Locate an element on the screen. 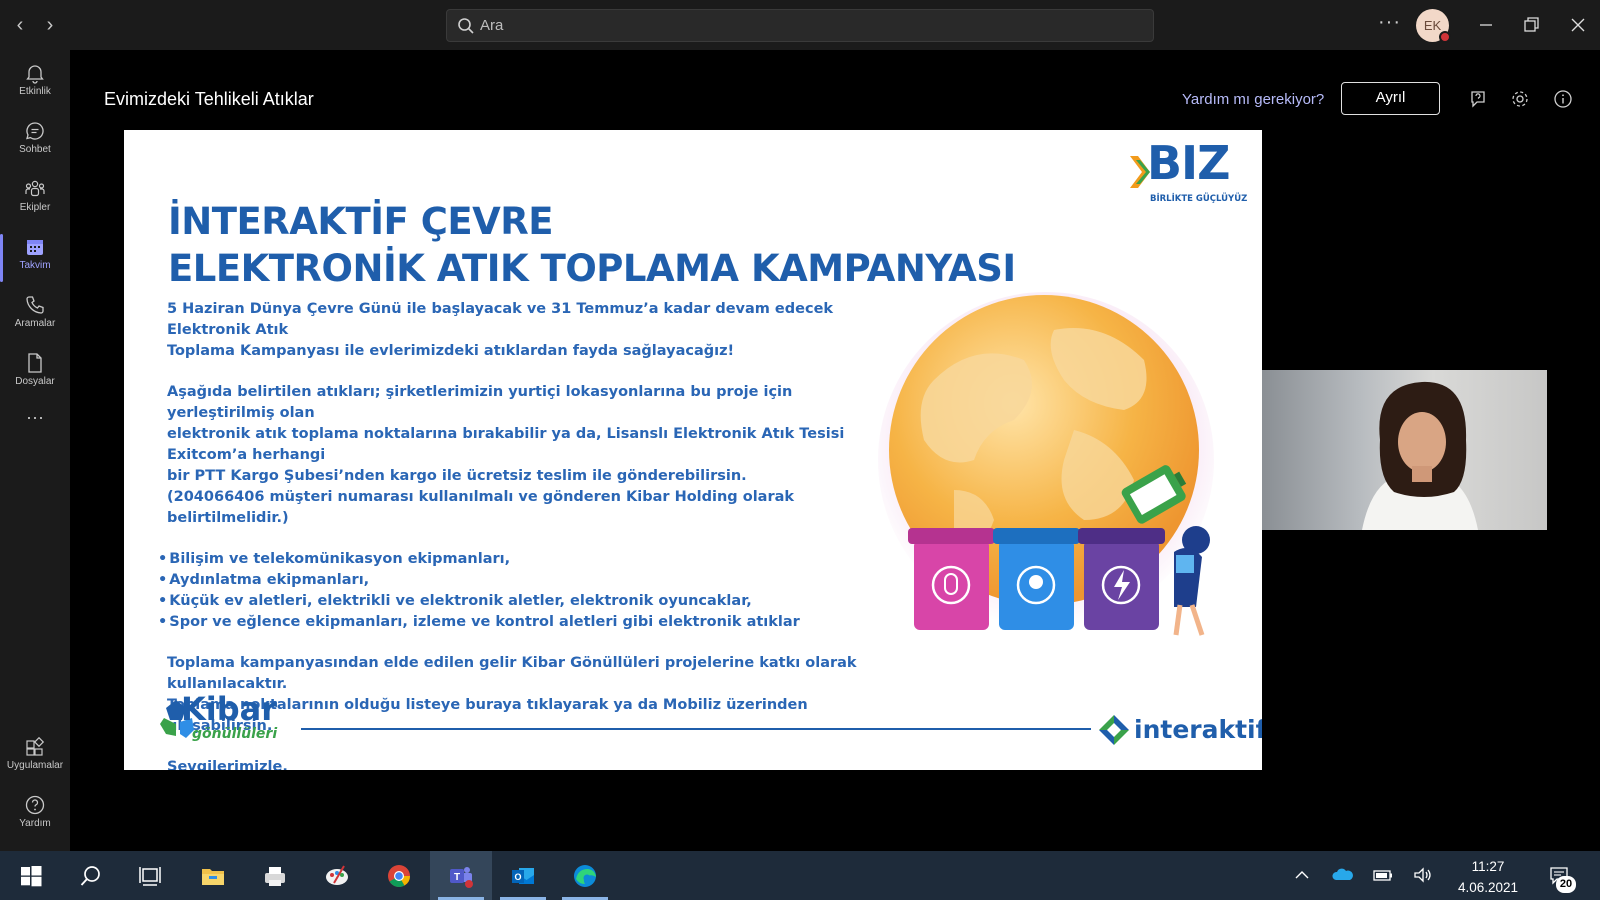  taskbar-edge is located at coordinates (585, 875).